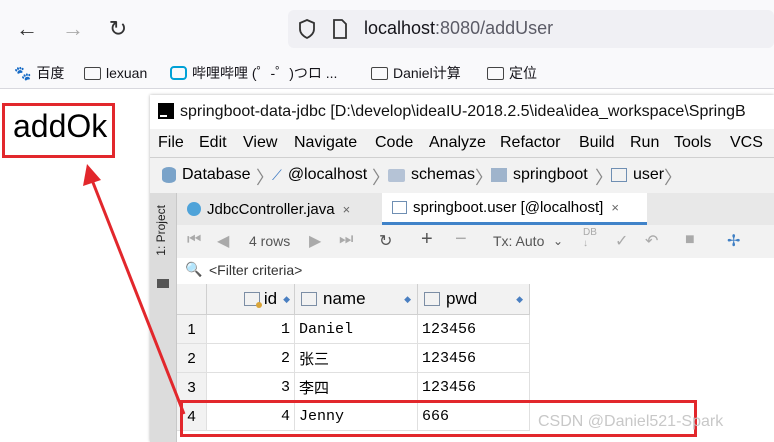 Image resolution: width=774 pixels, height=442 pixels. What do you see at coordinates (692, 143) in the screenshot?
I see `menu-tools: Tools` at bounding box center [692, 143].